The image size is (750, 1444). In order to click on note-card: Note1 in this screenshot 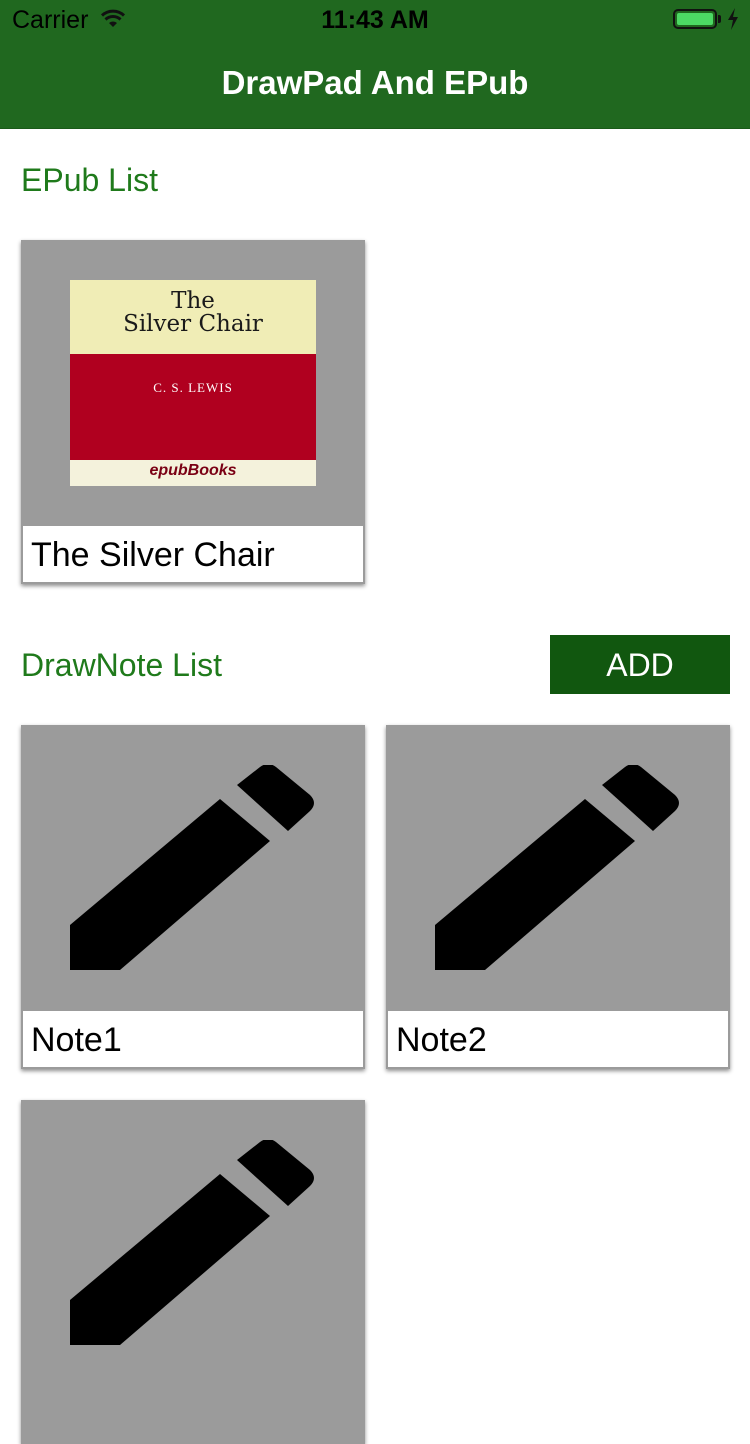, I will do `click(193, 897)`.